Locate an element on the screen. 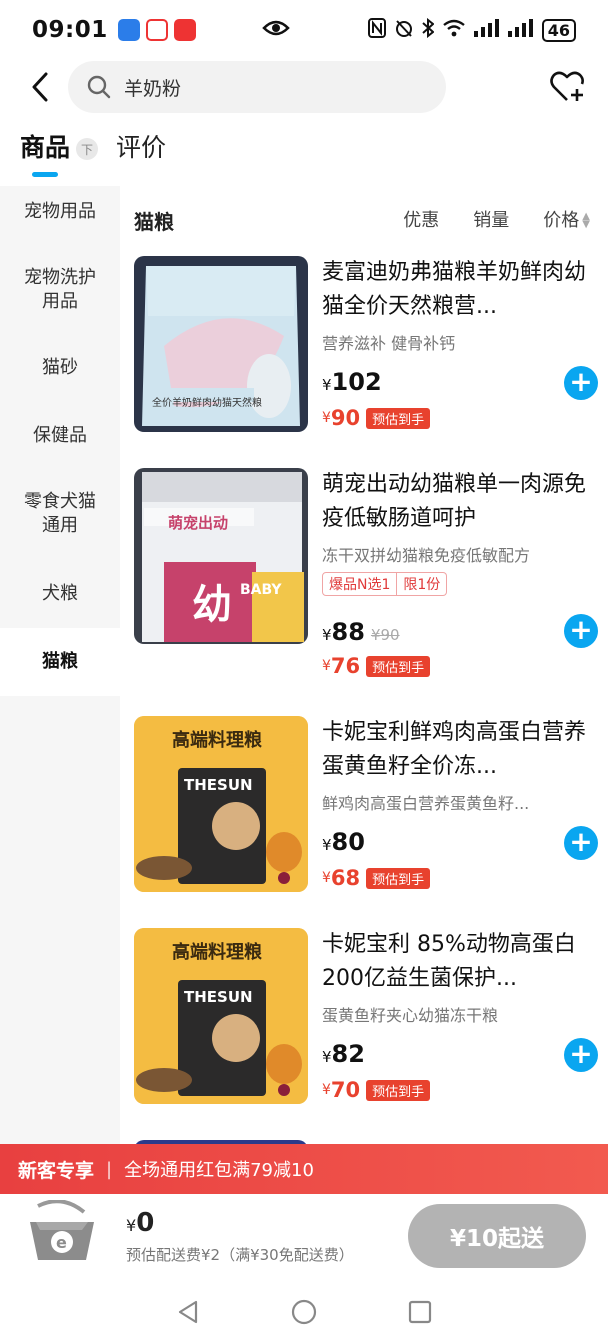 This screenshot has height=1344, width=608. back-button is located at coordinates (40, 87).